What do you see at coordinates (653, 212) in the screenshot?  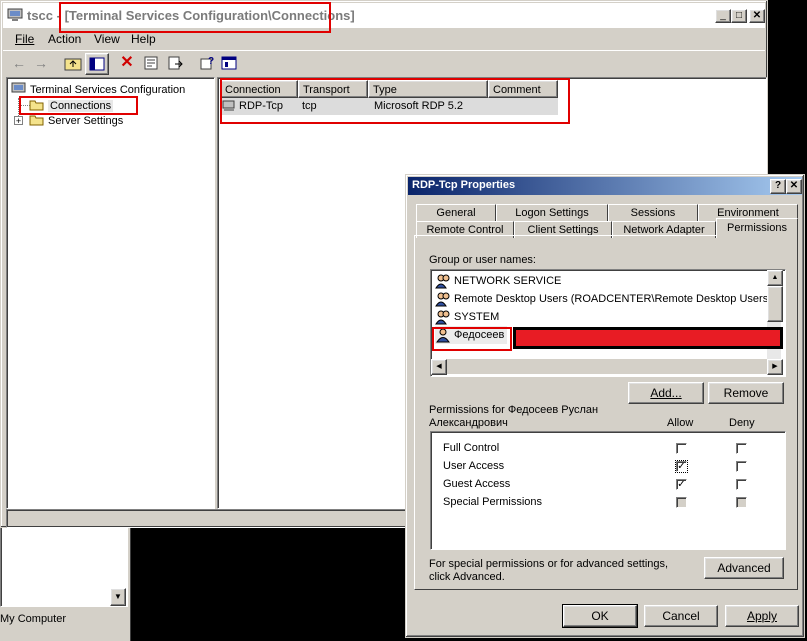 I see `tab-sessions: Sessions` at bounding box center [653, 212].